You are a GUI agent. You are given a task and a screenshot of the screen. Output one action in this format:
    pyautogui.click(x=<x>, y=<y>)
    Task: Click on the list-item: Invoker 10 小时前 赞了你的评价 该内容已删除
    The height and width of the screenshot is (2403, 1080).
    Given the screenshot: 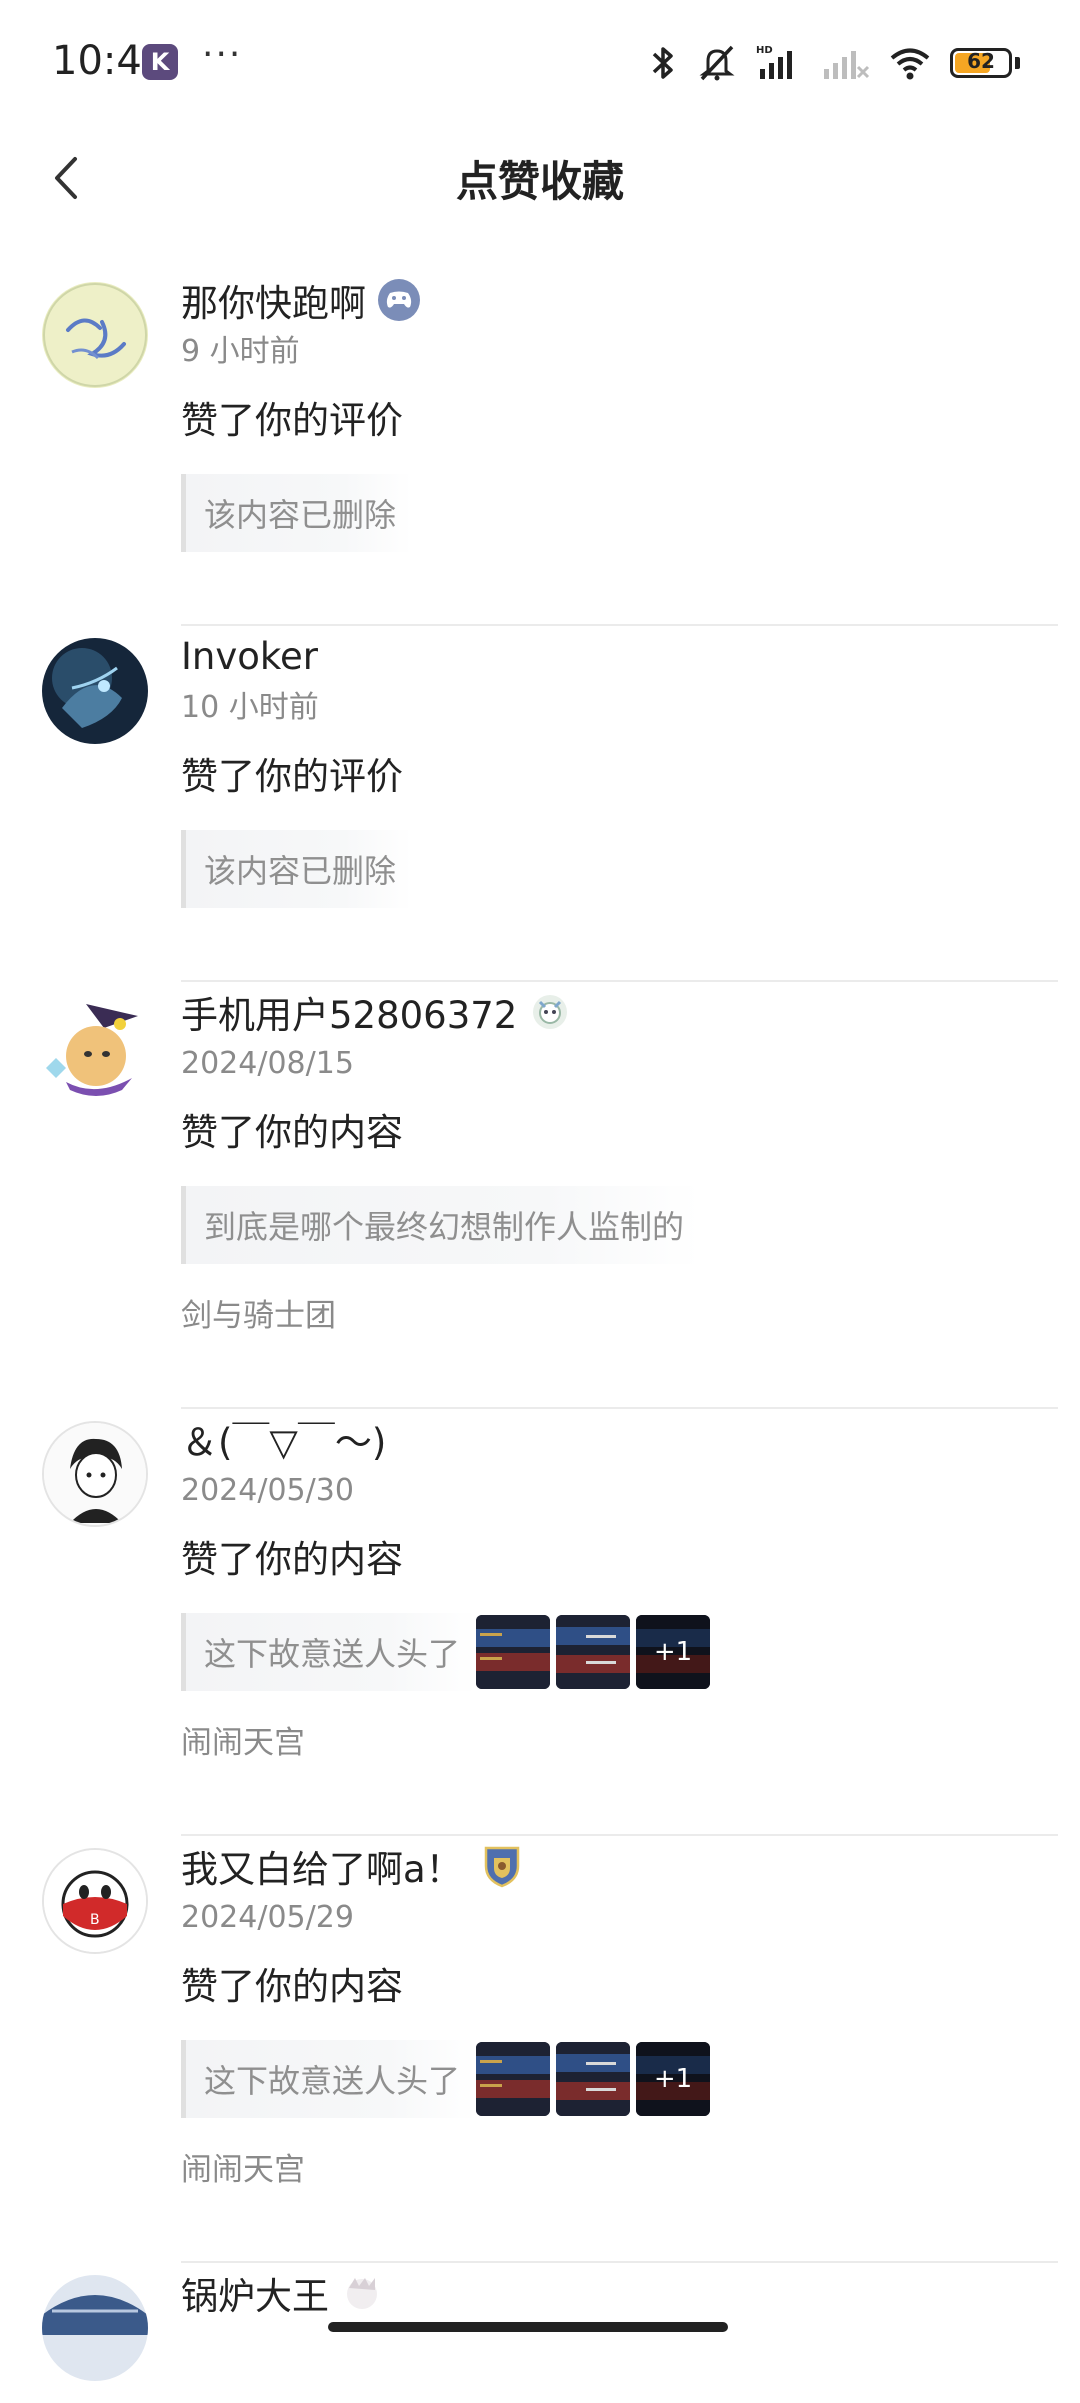 What is the action you would take?
    pyautogui.click(x=540, y=804)
    